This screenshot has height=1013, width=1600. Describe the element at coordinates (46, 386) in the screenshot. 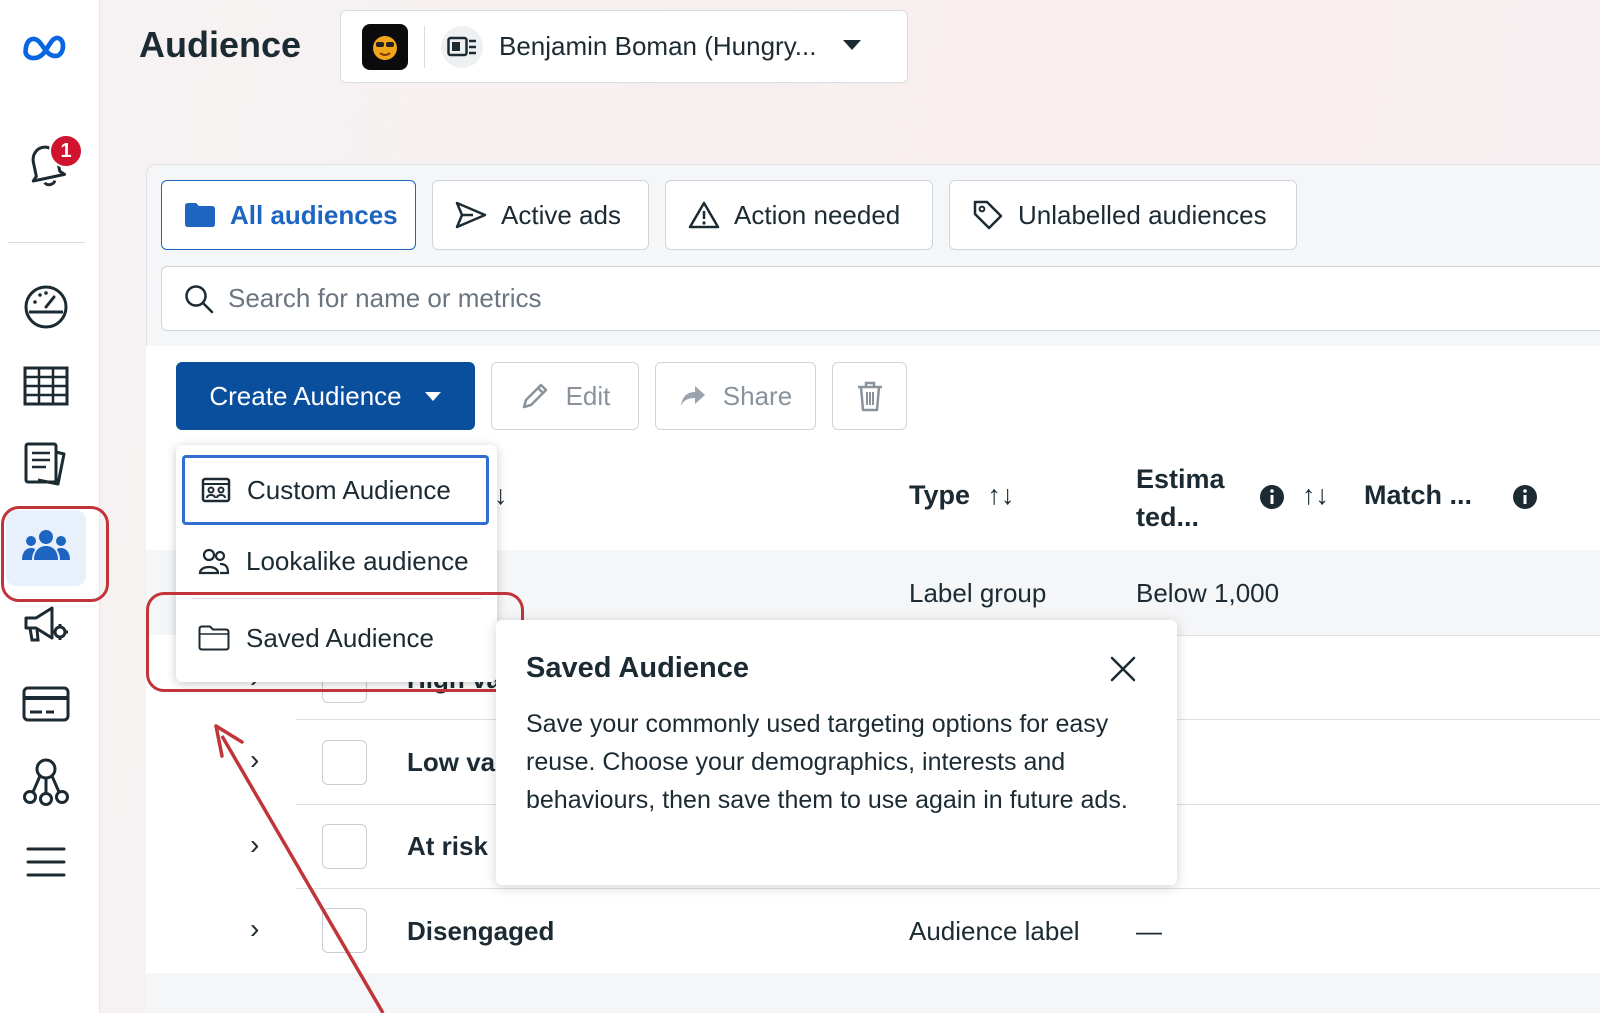

I see `table-grid-icon` at that location.